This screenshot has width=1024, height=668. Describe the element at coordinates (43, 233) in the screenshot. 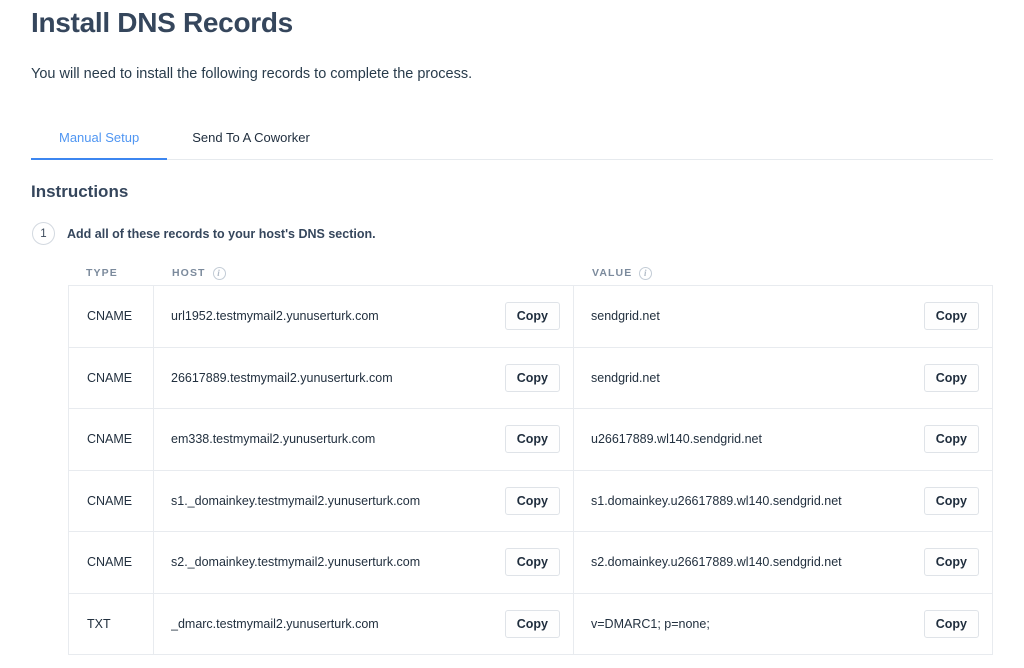

I see `step-number-badge: 1` at that location.